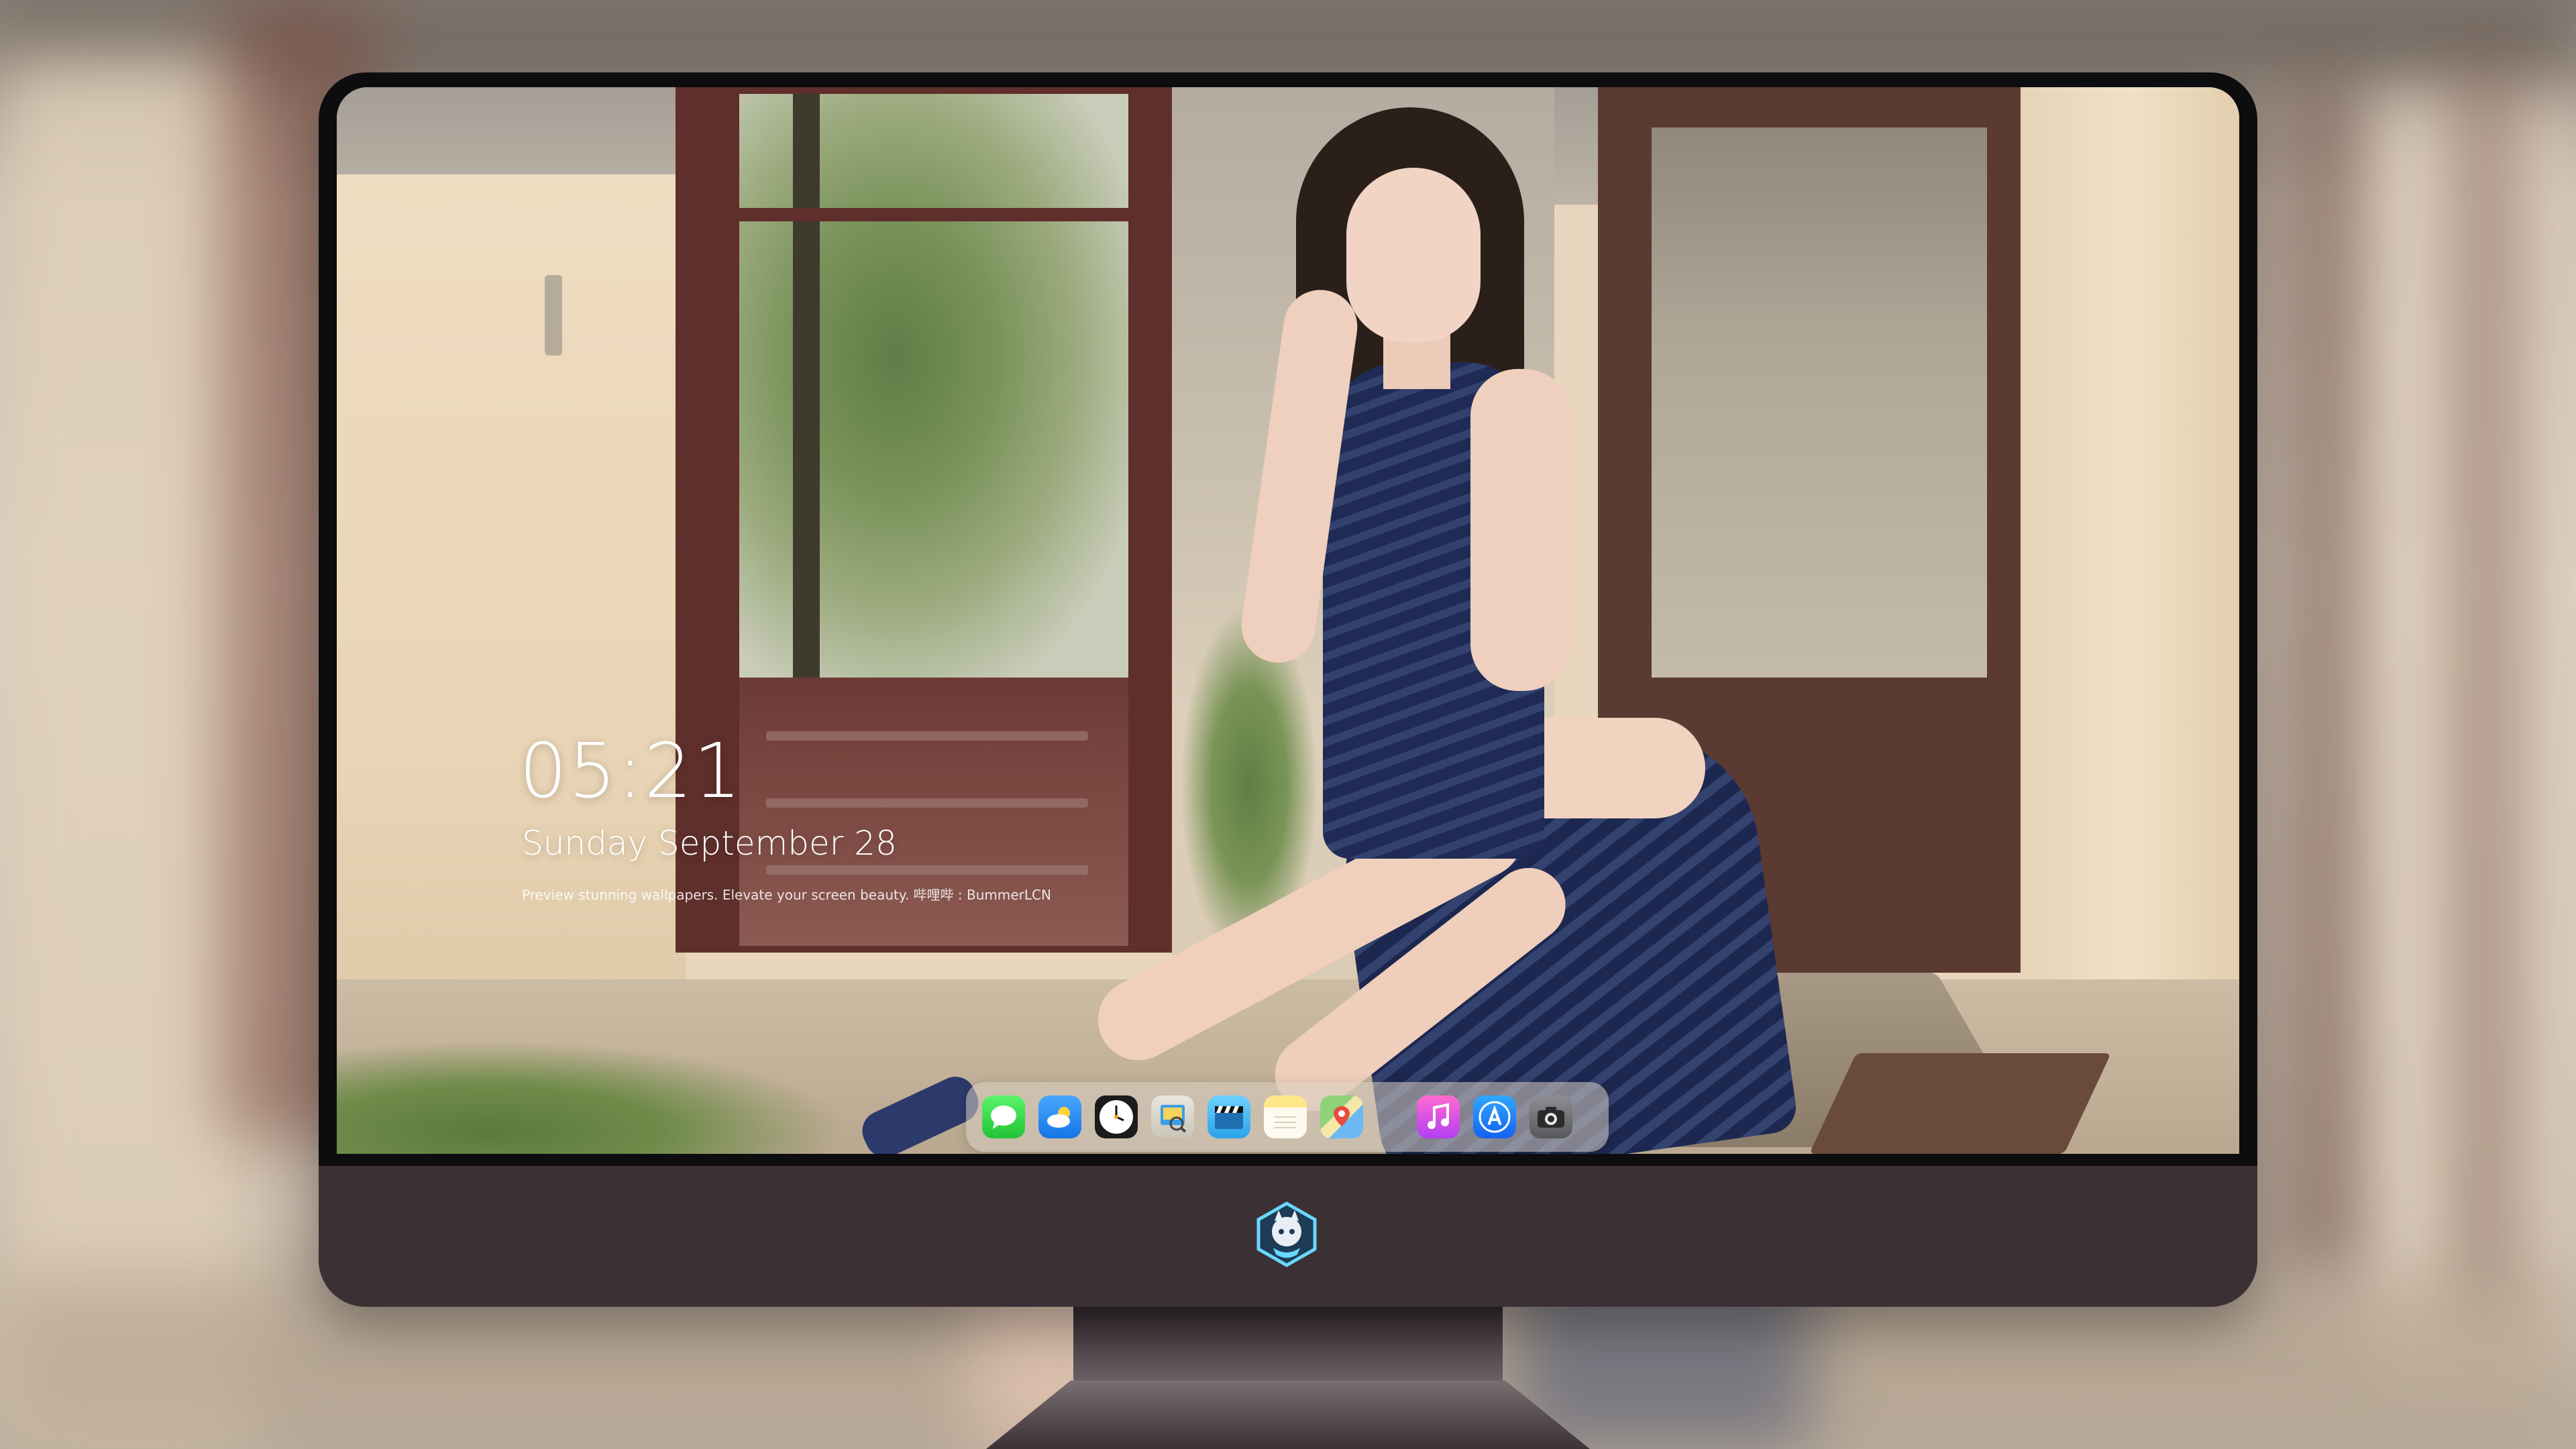 This screenshot has height=1449, width=2576. What do you see at coordinates (709, 843) in the screenshot?
I see `lockscreen-date: Sunday September 28` at bounding box center [709, 843].